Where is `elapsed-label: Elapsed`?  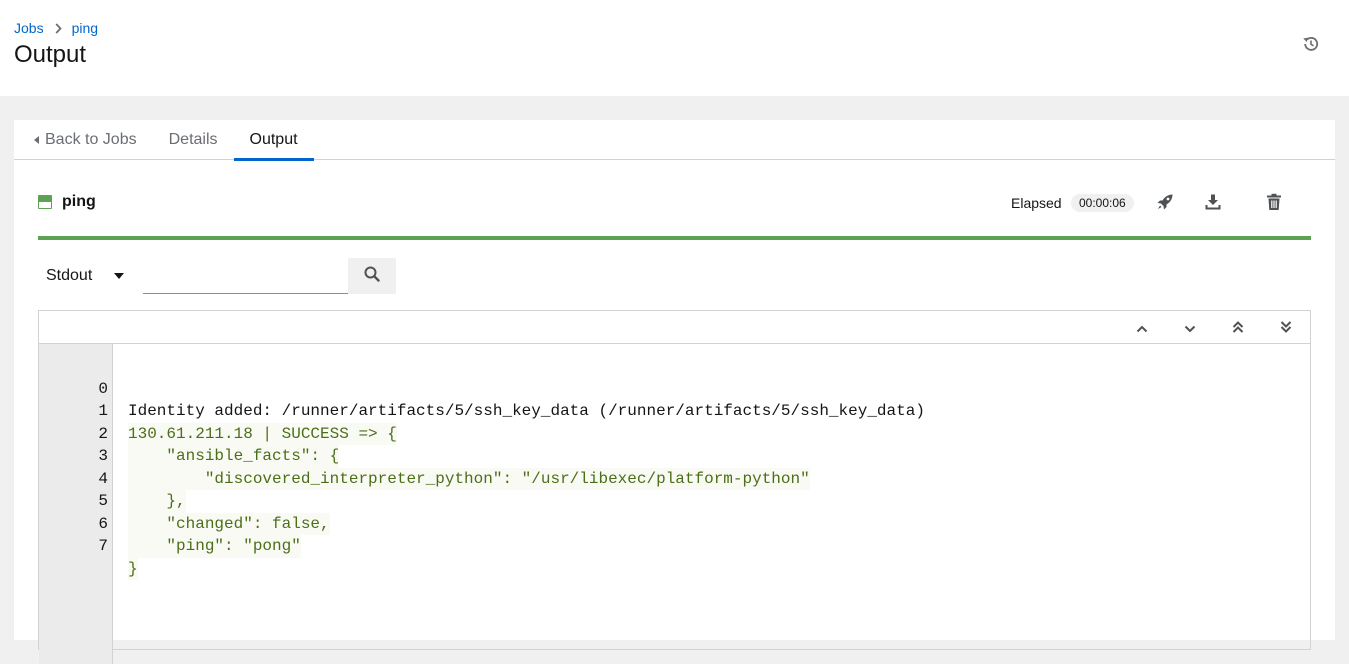
elapsed-label: Elapsed is located at coordinates (1036, 203).